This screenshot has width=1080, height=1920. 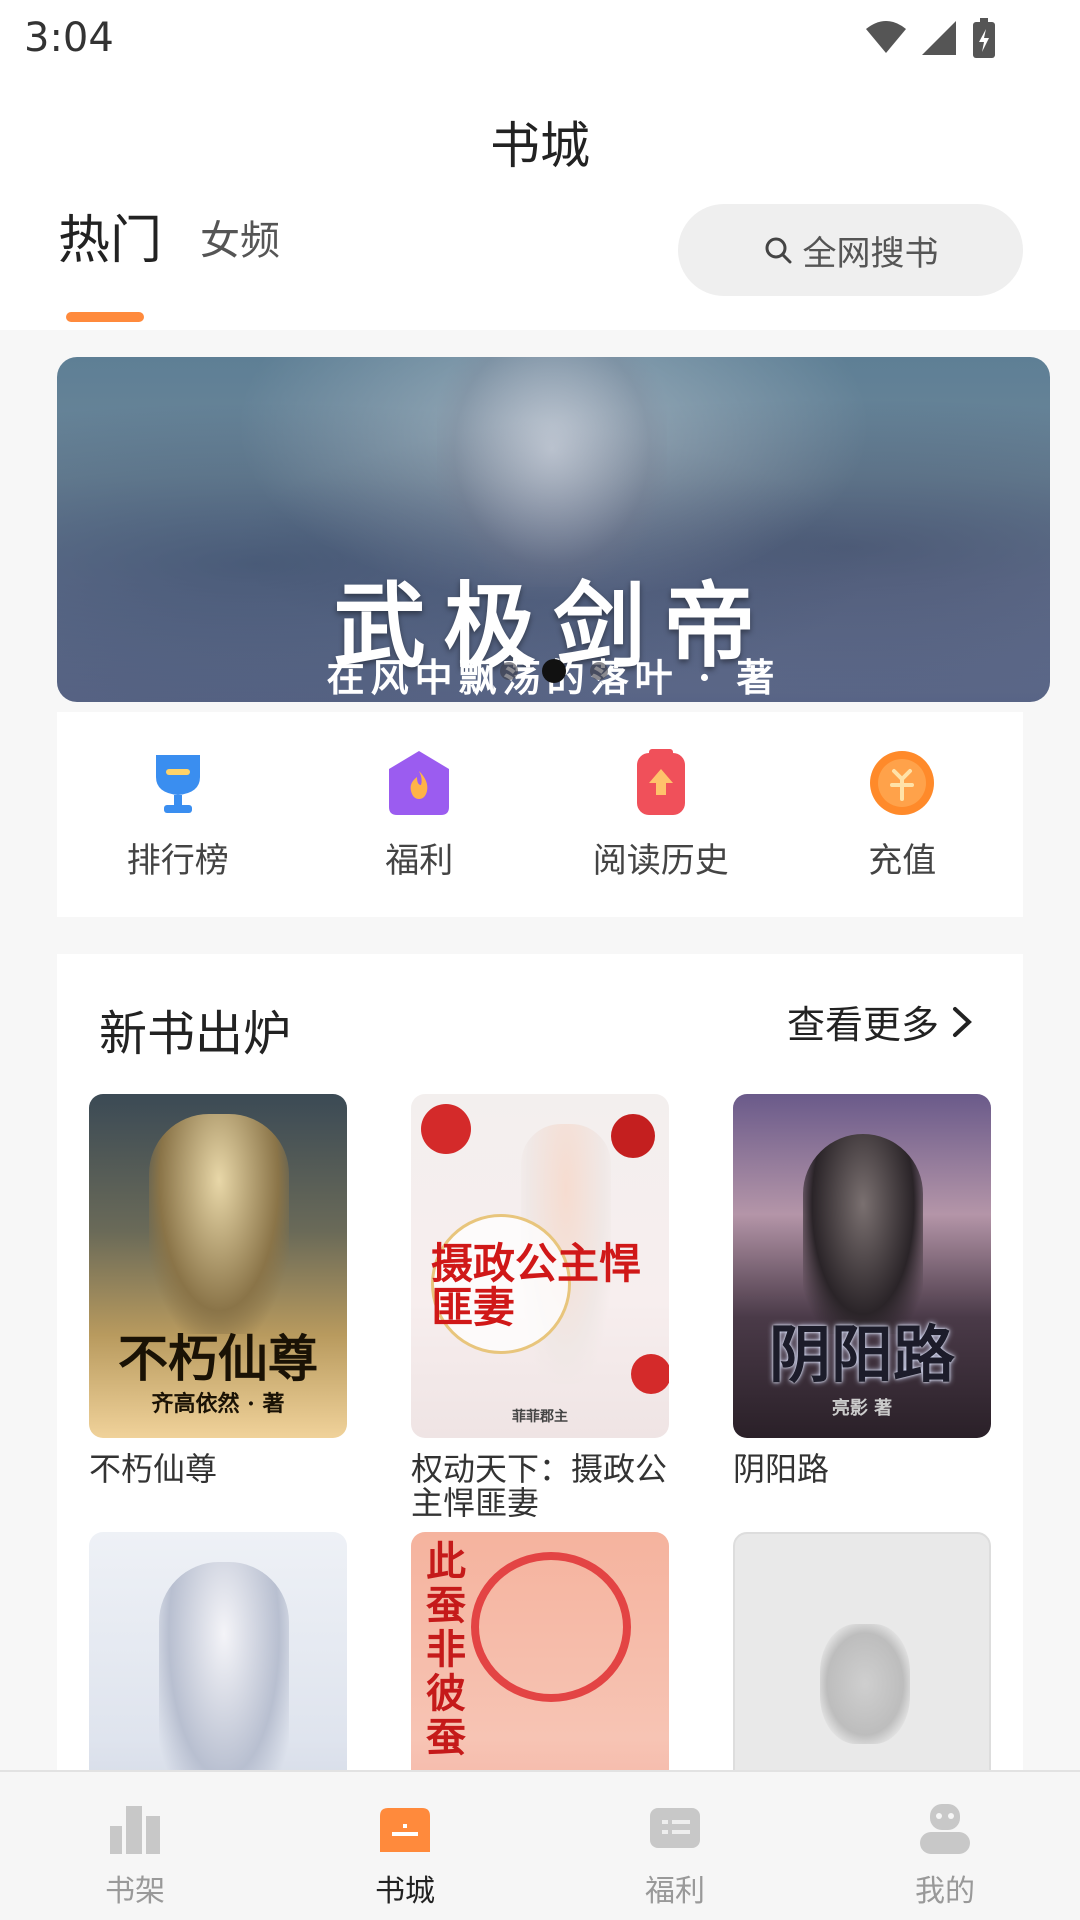 I want to click on book-name: 不朽仙尊, so click(x=153, y=1469).